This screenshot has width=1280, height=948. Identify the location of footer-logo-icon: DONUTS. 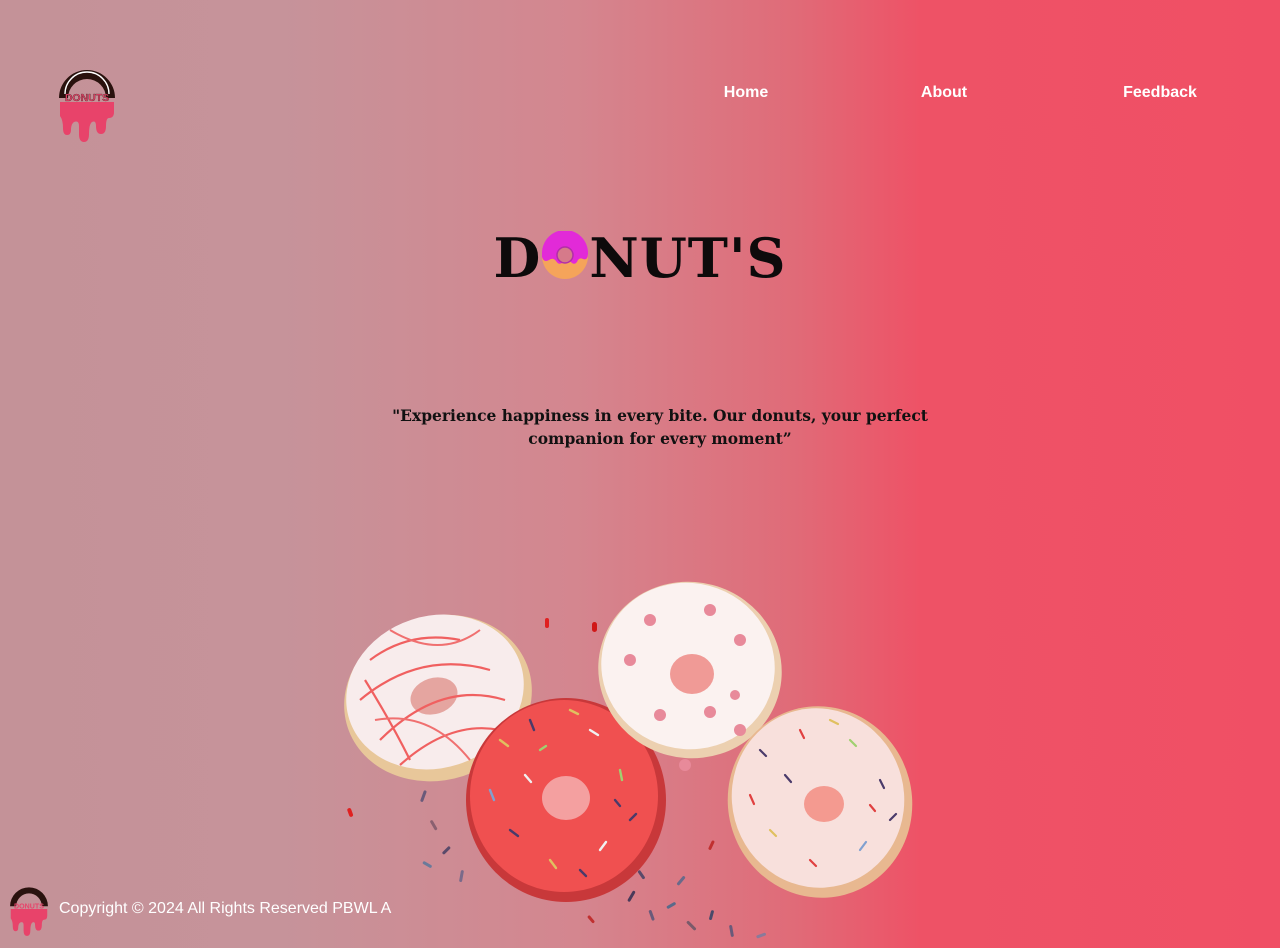
(29, 911).